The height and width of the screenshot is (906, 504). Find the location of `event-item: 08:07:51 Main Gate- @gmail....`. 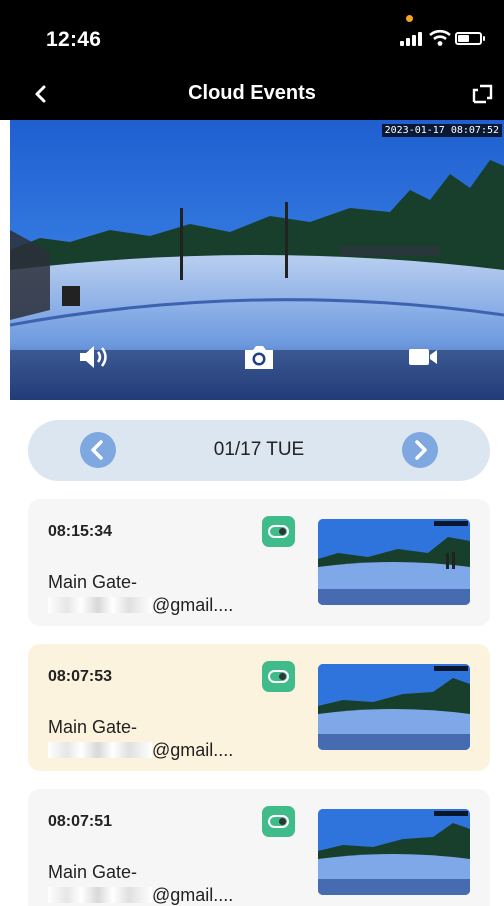

event-item: 08:07:51 Main Gate- @gmail.... is located at coordinates (259, 847).